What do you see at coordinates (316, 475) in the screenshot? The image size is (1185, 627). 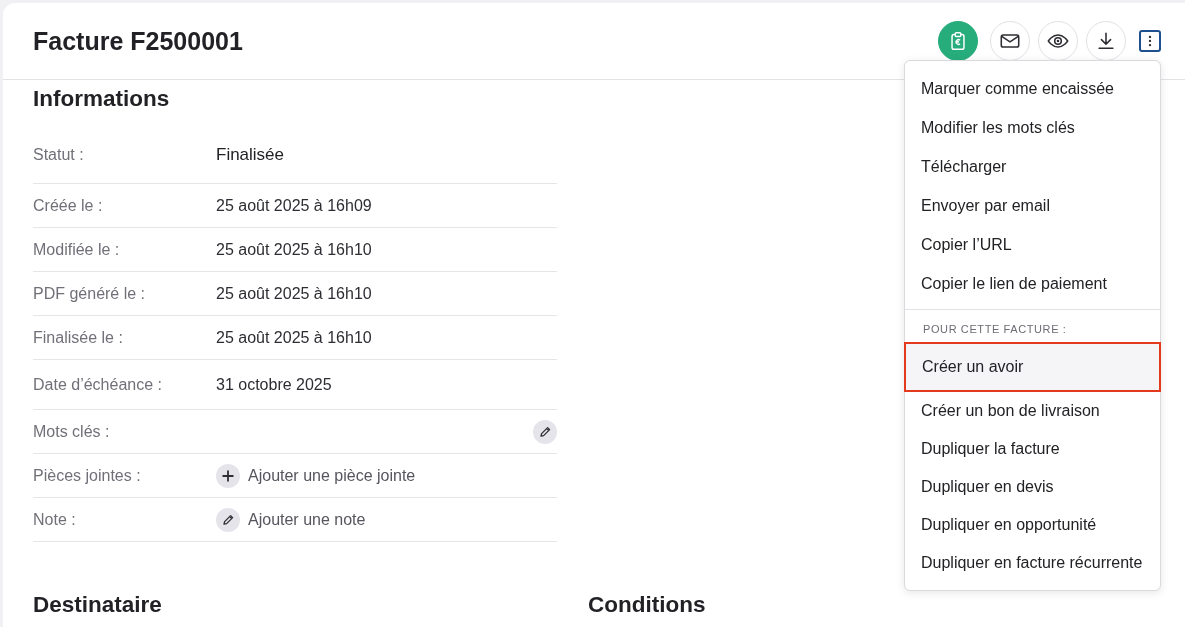 I see `add-attachment-link: Ajouter une pièce jointe` at bounding box center [316, 475].